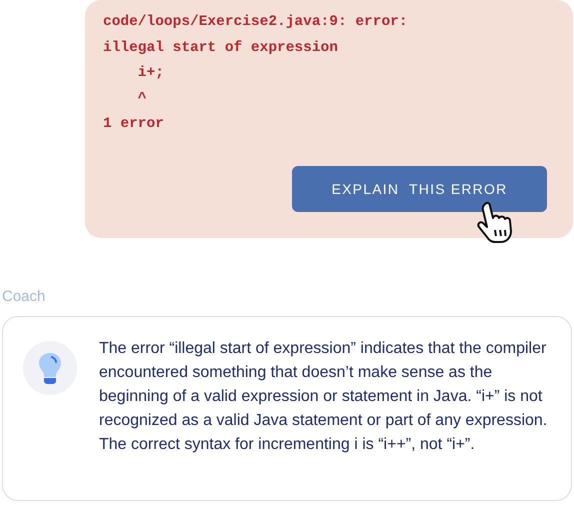  Describe the element at coordinates (50, 368) in the screenshot. I see `lightbulb-icon` at that location.